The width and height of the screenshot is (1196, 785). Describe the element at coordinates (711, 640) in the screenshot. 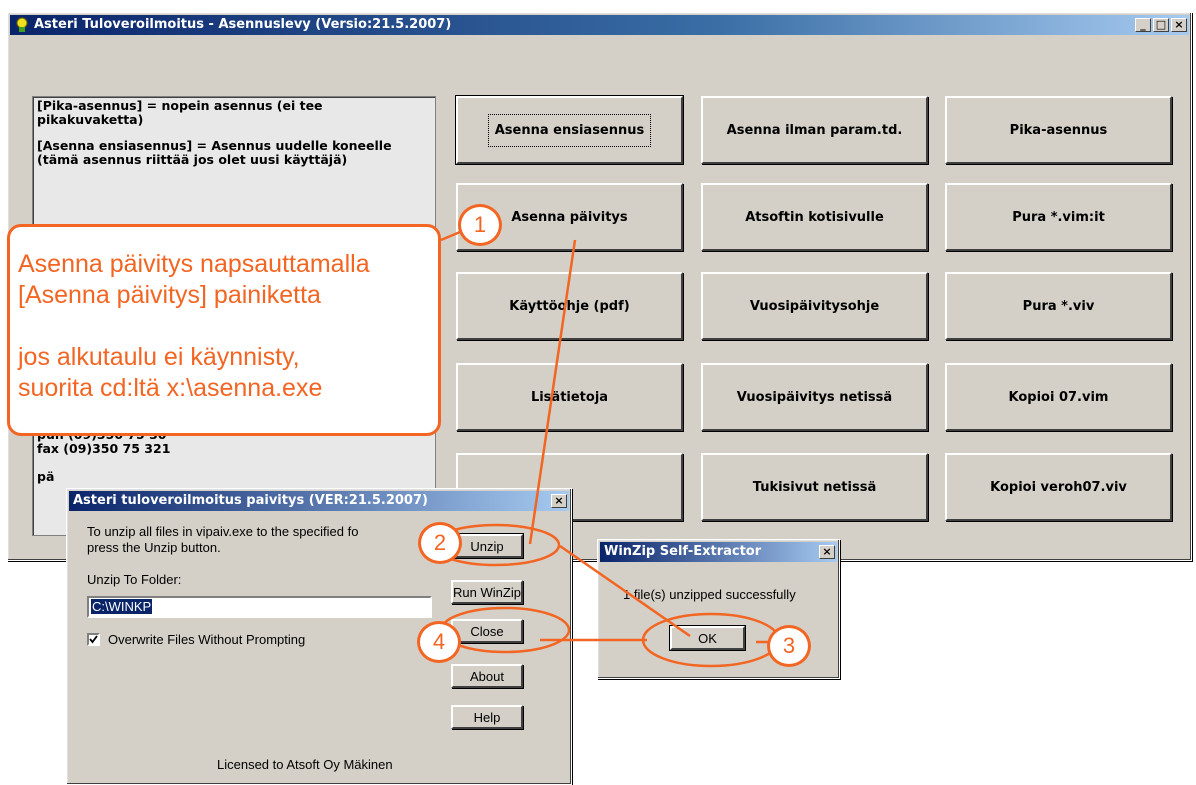

I see `highlight-ellipse` at that location.